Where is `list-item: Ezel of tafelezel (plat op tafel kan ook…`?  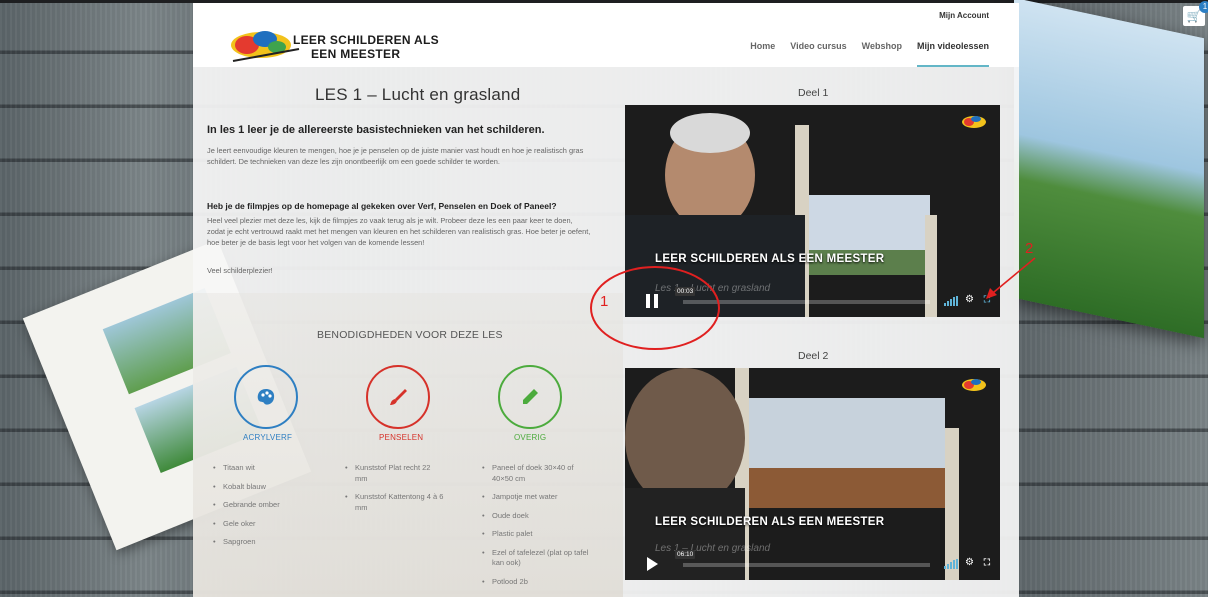 list-item: Ezel of tafelezel (plat op tafel kan ook… is located at coordinates (537, 558).